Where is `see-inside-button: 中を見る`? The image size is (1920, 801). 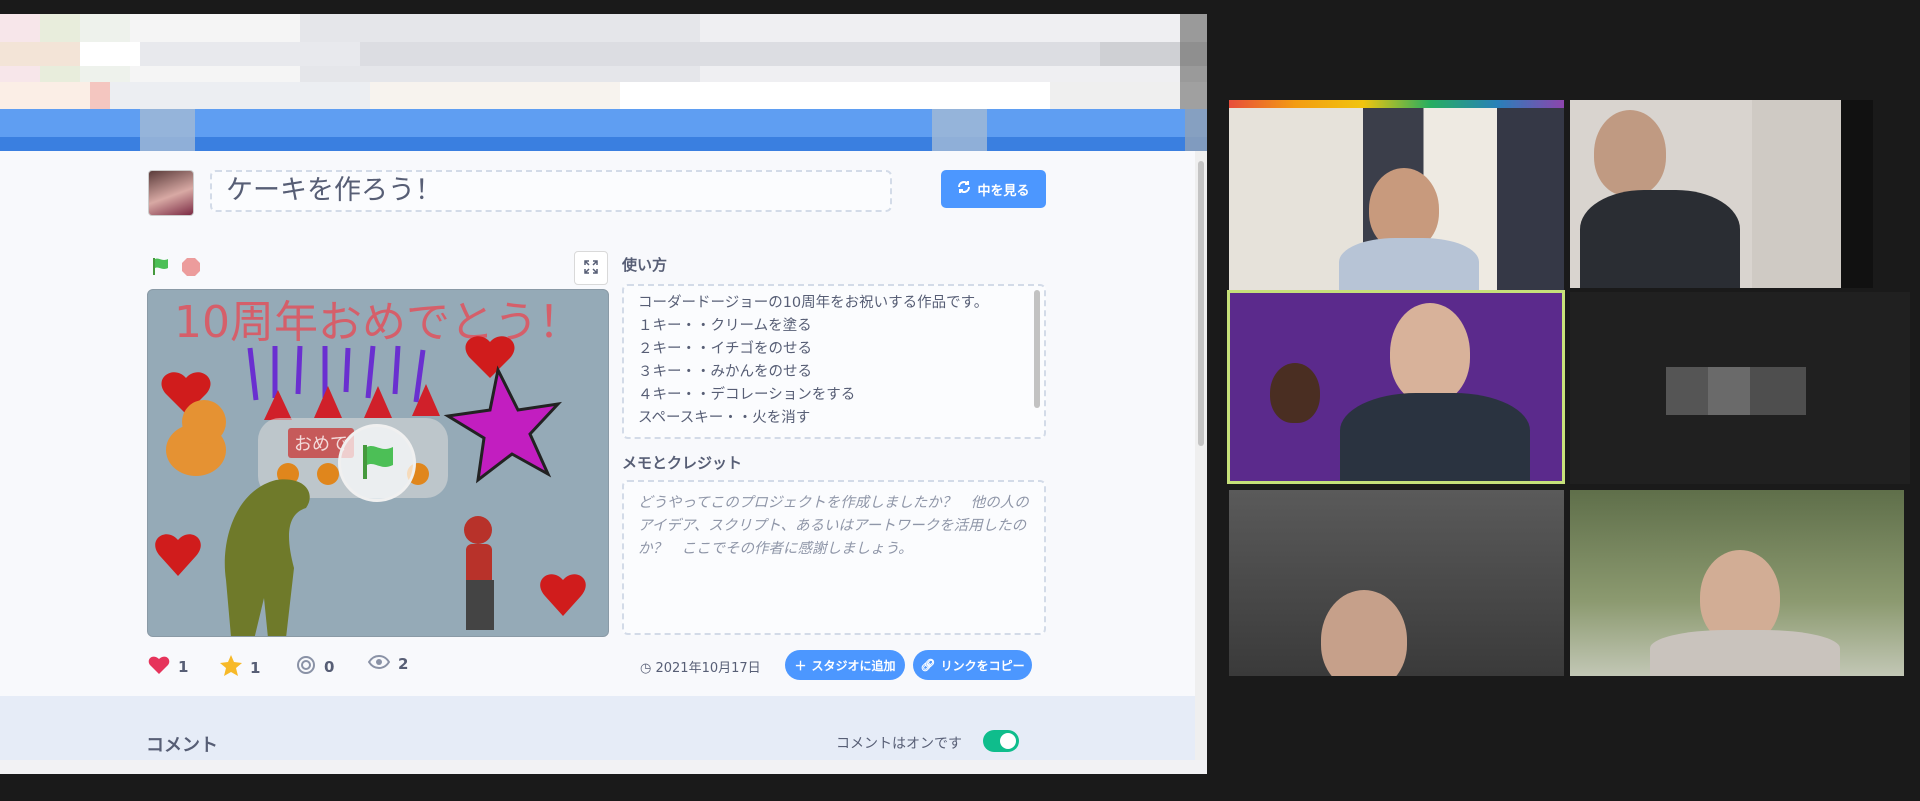 see-inside-button: 中を見る is located at coordinates (993, 189).